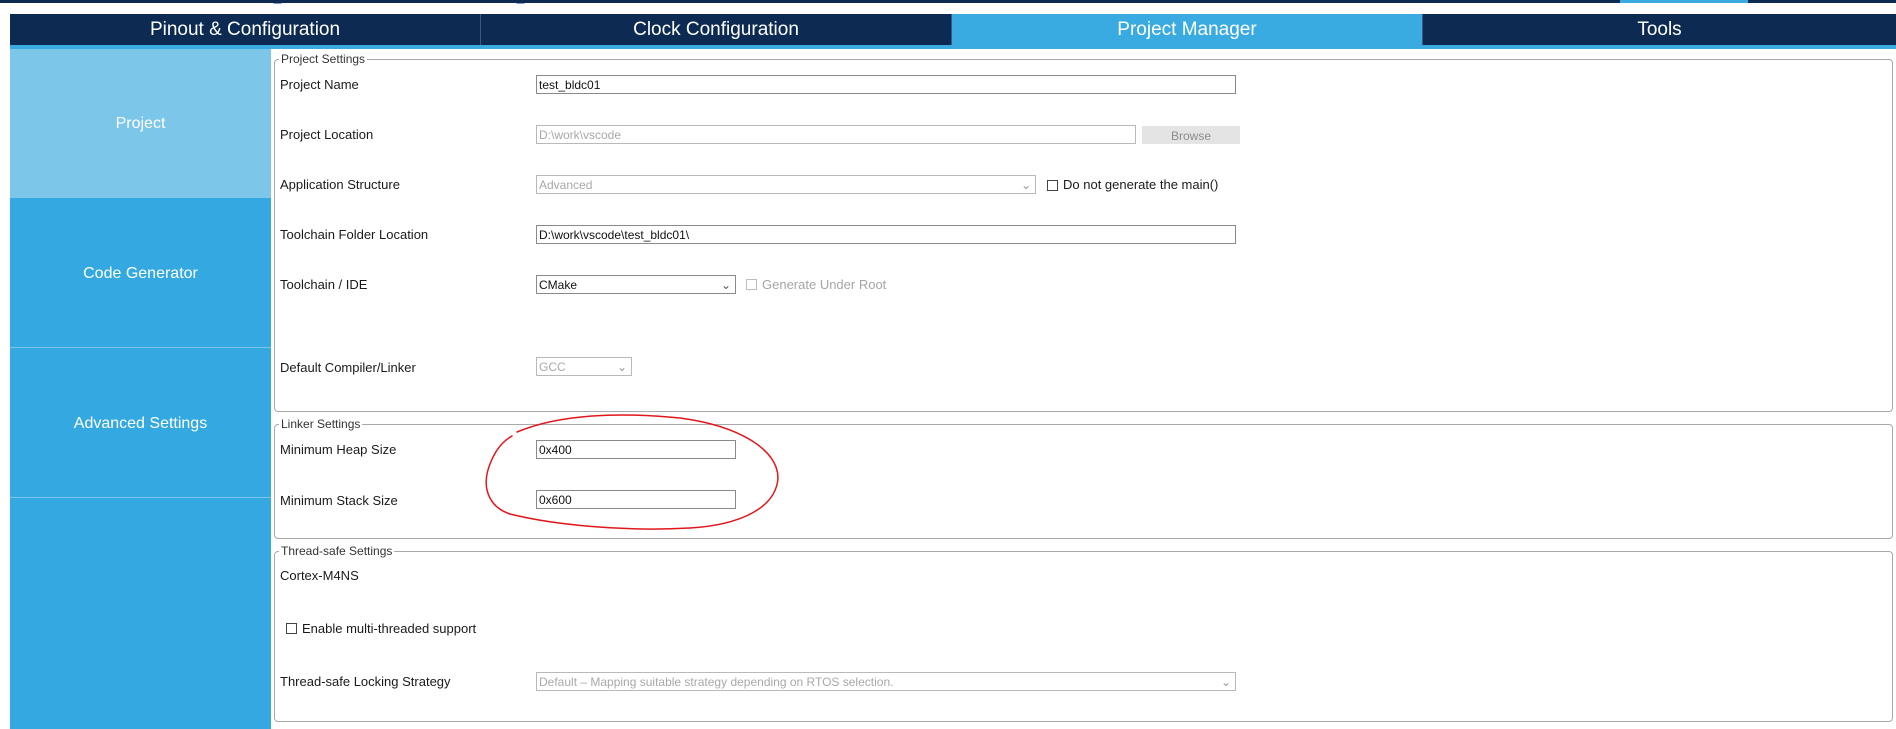 The height and width of the screenshot is (729, 1896). Describe the element at coordinates (1187, 29) in the screenshot. I see `tab-project-manager: Project Manager` at that location.